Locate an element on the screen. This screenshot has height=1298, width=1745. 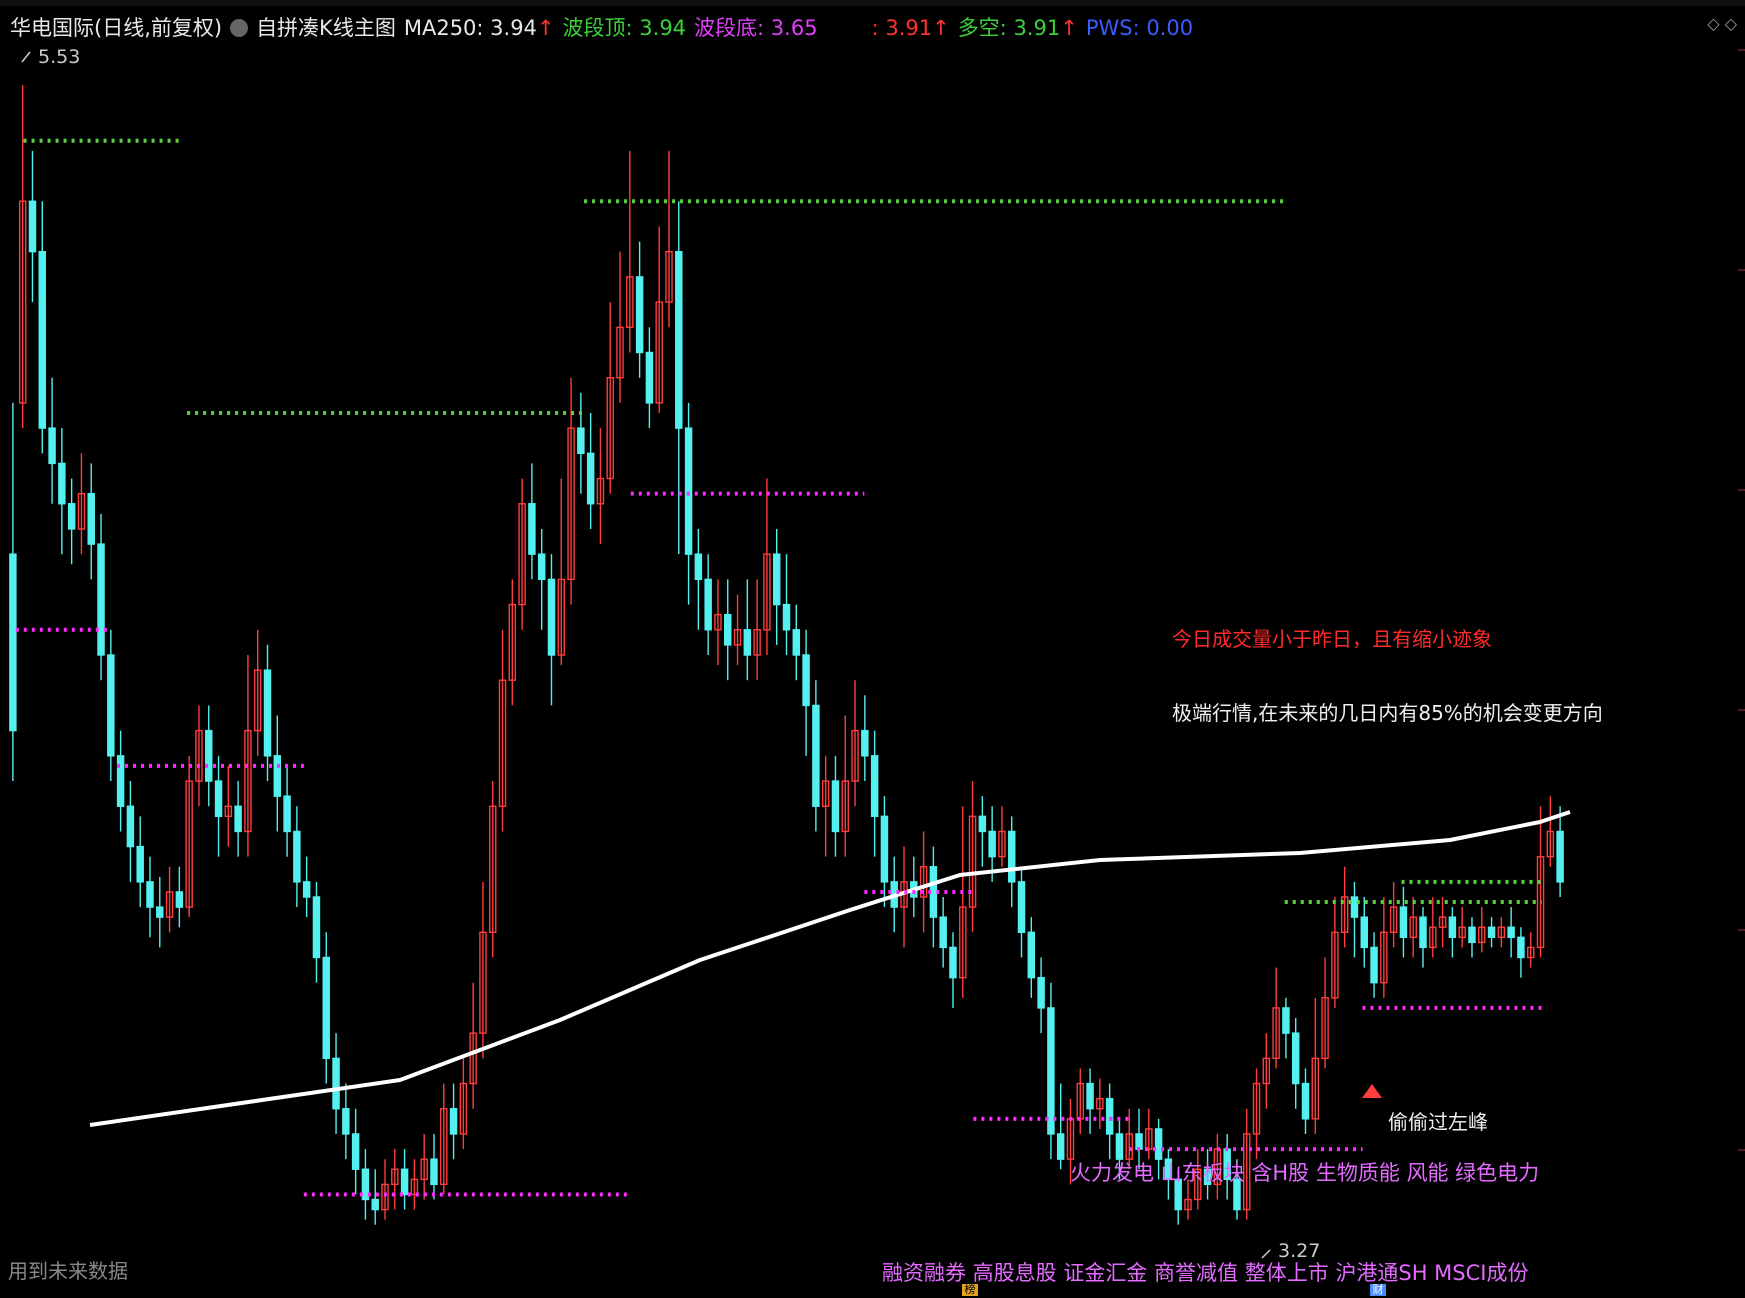
top-value: 波段顶: 3.94 is located at coordinates (624, 28).